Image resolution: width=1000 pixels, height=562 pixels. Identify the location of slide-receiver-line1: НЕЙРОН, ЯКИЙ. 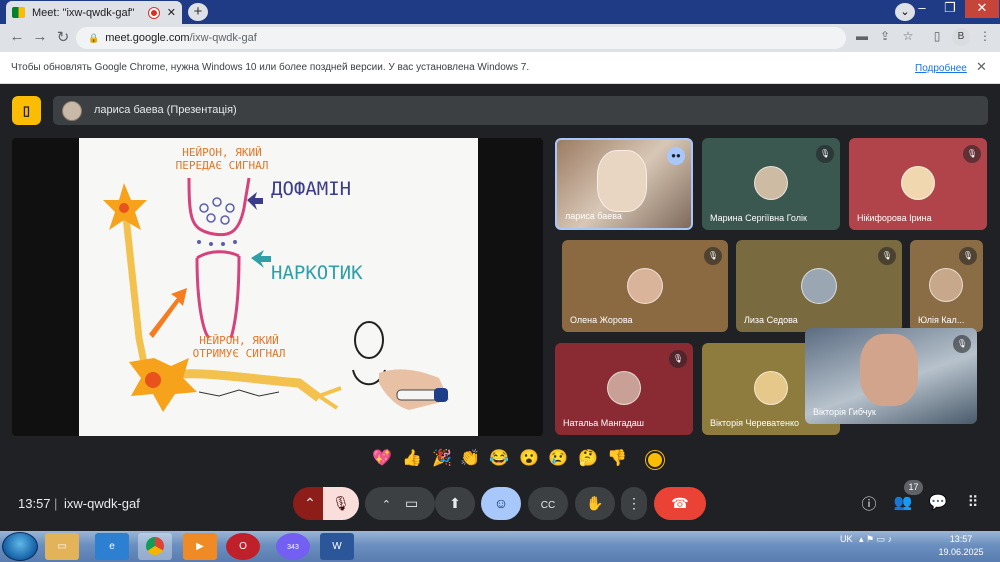
(239, 340).